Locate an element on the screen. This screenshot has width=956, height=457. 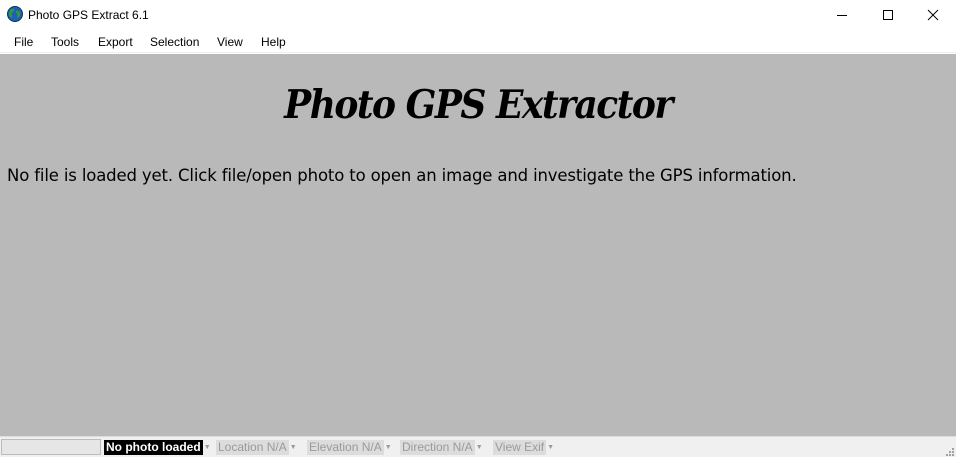
minimize-icon is located at coordinates (842, 15).